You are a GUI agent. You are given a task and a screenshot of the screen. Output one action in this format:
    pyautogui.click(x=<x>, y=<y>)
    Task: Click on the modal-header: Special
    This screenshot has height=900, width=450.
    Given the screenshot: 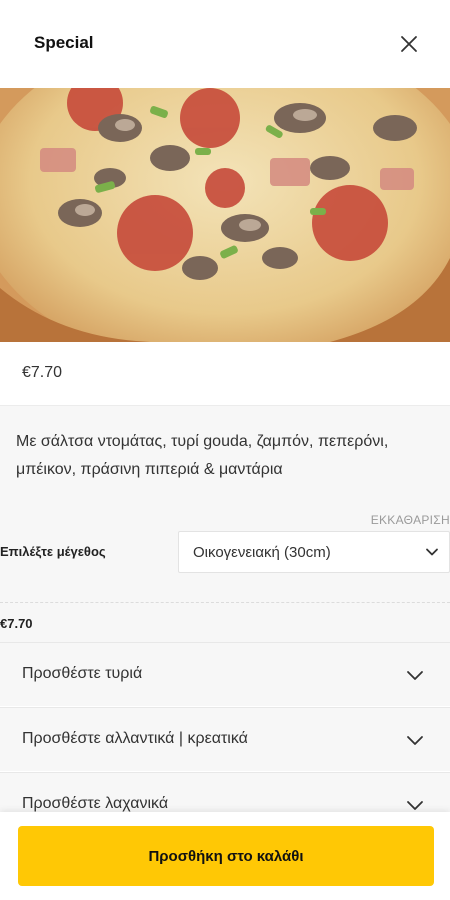 What is the action you would take?
    pyautogui.click(x=225, y=44)
    